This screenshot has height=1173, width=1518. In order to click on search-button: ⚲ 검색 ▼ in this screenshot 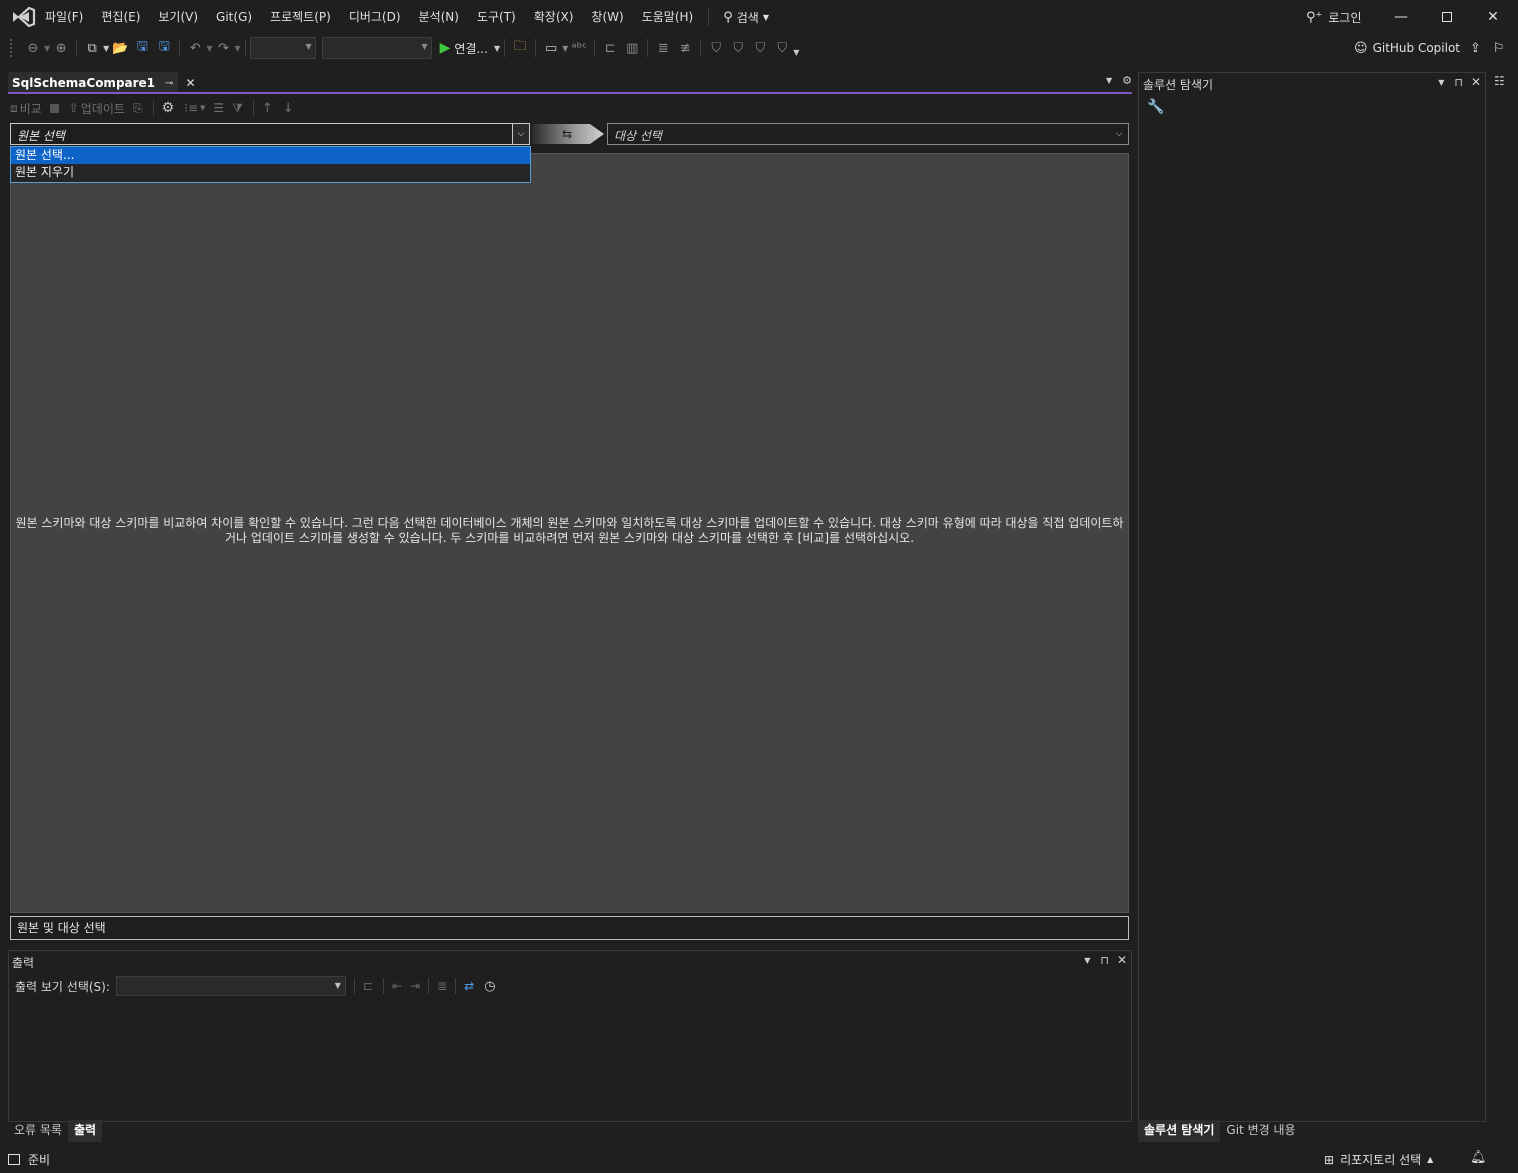, I will do `click(746, 17)`.